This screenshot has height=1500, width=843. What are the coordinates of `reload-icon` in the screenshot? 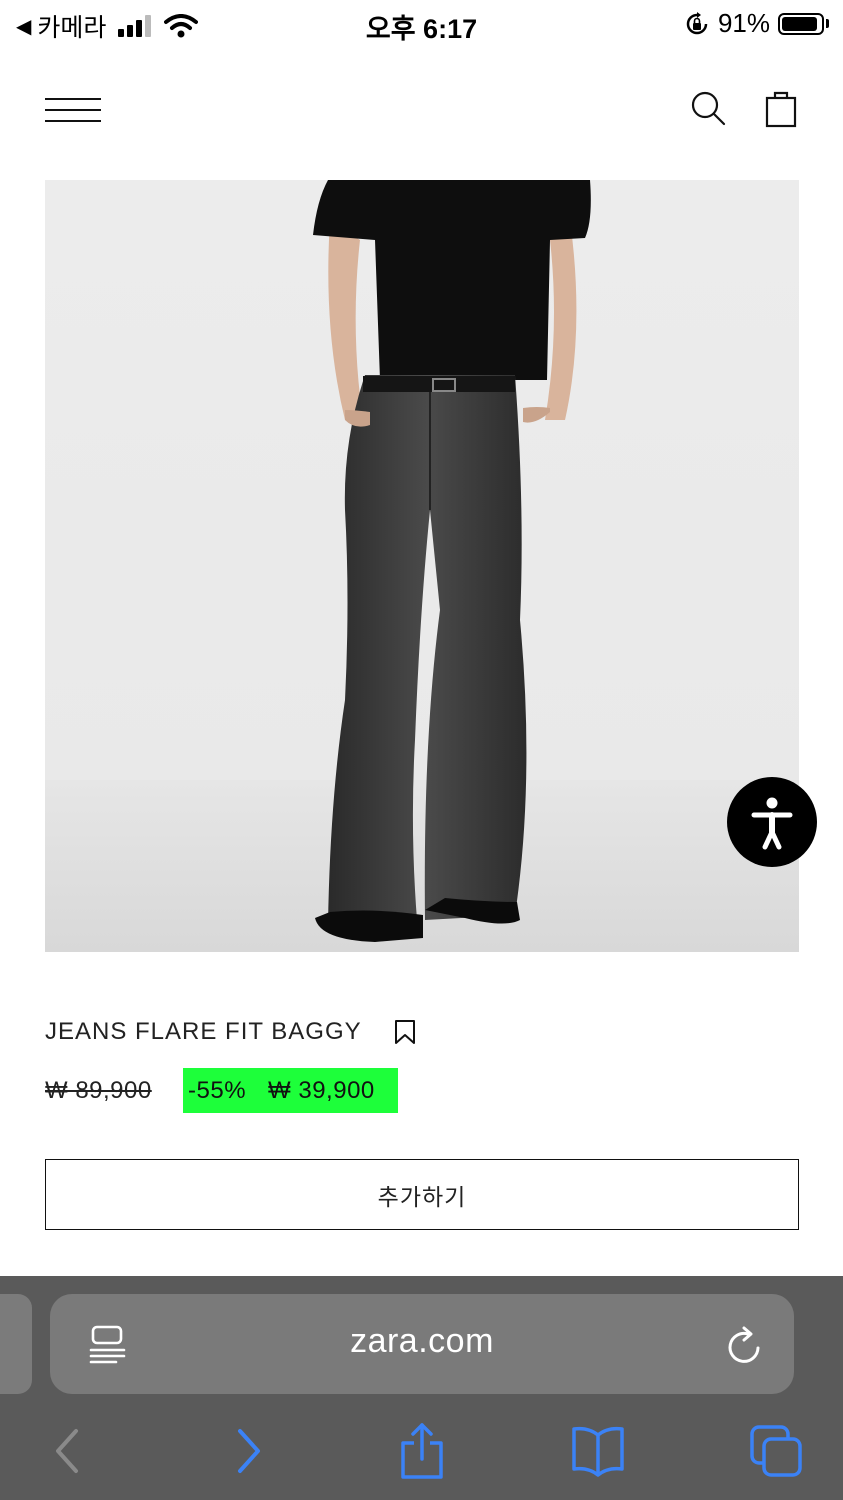 It's located at (746, 1345).